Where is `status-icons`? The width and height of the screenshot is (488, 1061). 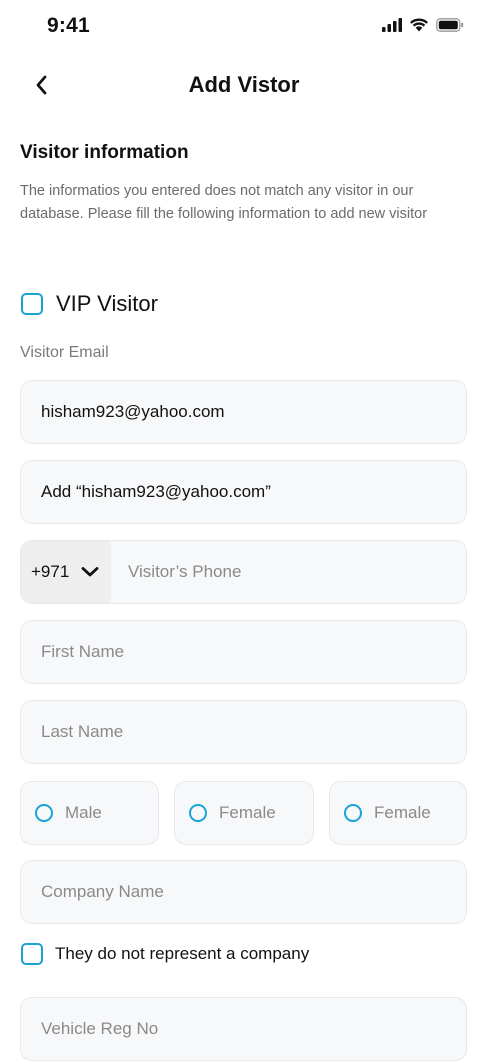
status-icons is located at coordinates (423, 25).